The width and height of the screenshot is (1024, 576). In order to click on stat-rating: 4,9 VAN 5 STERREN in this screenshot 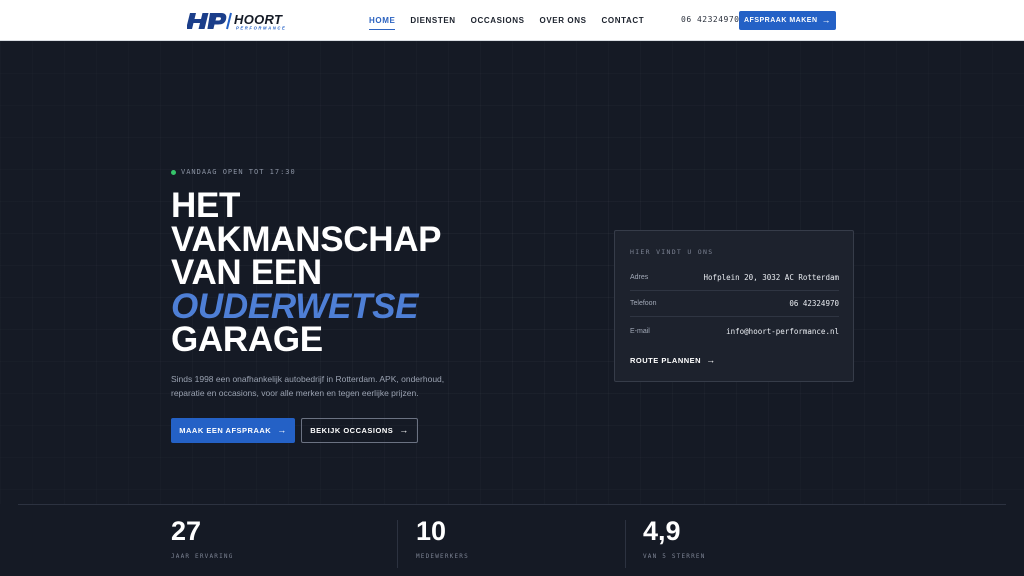, I will do `click(674, 537)`.